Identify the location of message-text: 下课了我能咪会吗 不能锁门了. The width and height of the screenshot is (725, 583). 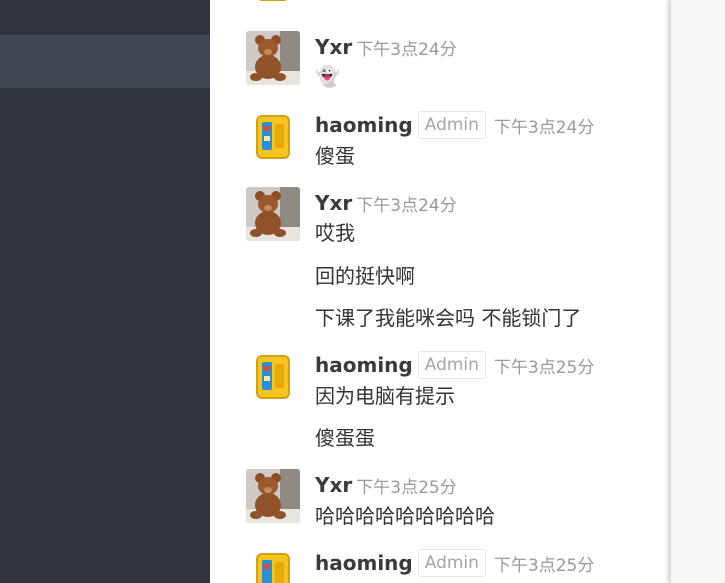
(448, 318).